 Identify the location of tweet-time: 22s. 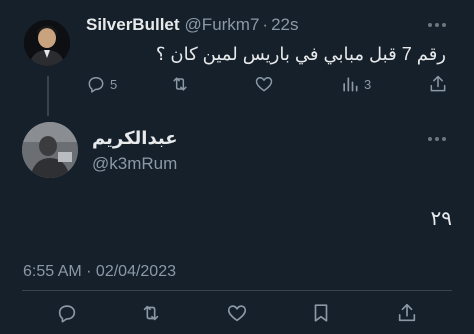
(284, 25).